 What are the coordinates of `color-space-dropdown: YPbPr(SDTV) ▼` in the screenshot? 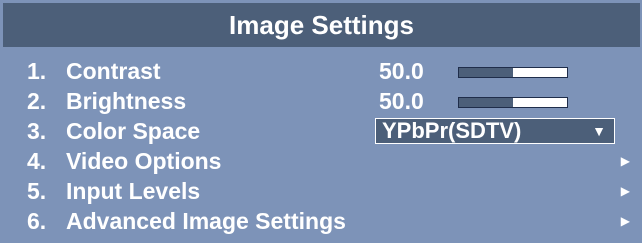 It's located at (495, 131).